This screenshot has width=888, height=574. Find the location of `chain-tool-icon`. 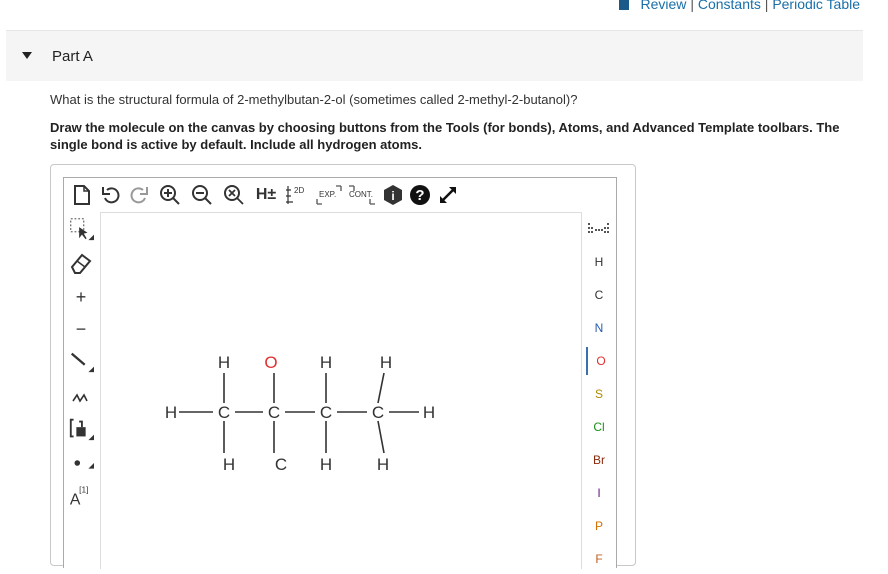

chain-tool-icon is located at coordinates (81, 395).